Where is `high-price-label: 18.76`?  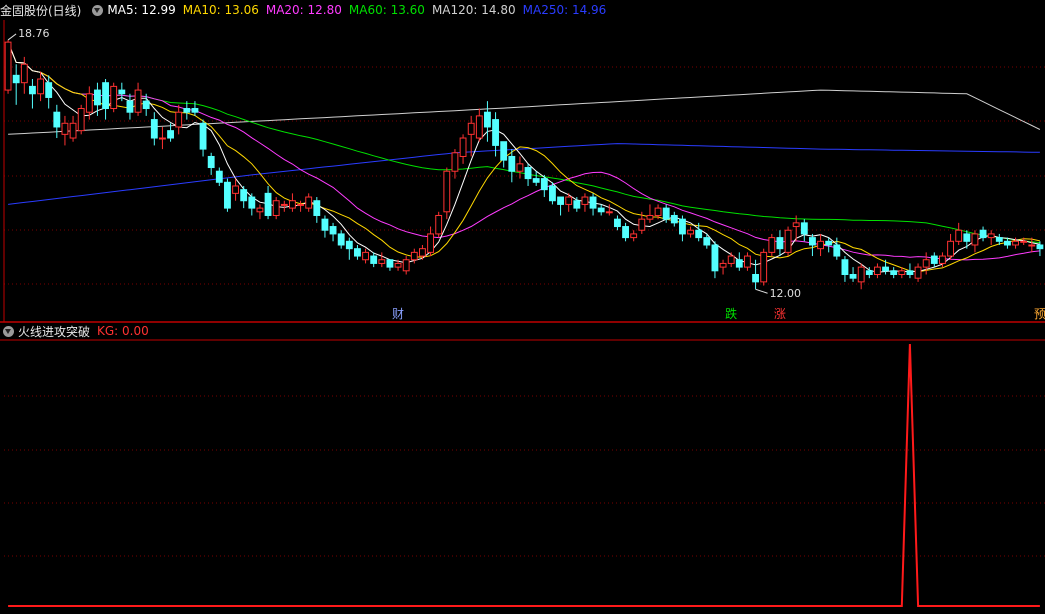
high-price-label: 18.76 is located at coordinates (34, 33).